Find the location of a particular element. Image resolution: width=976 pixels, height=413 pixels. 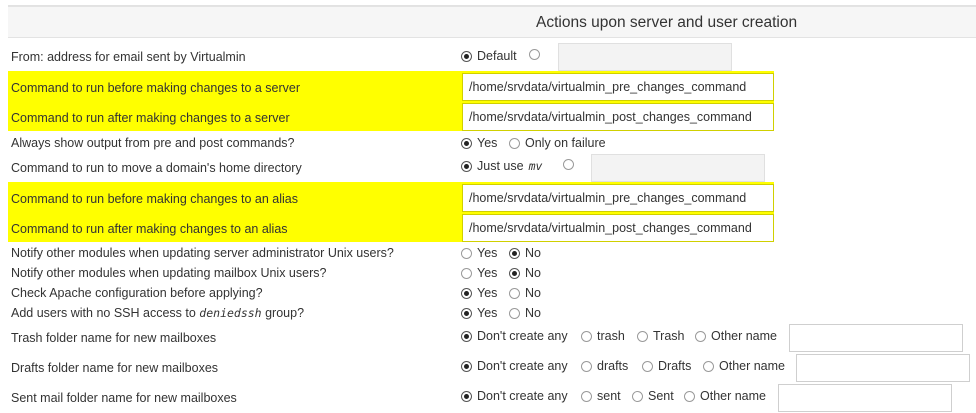

show-output-failure-radio: Only on failure is located at coordinates (557, 143).